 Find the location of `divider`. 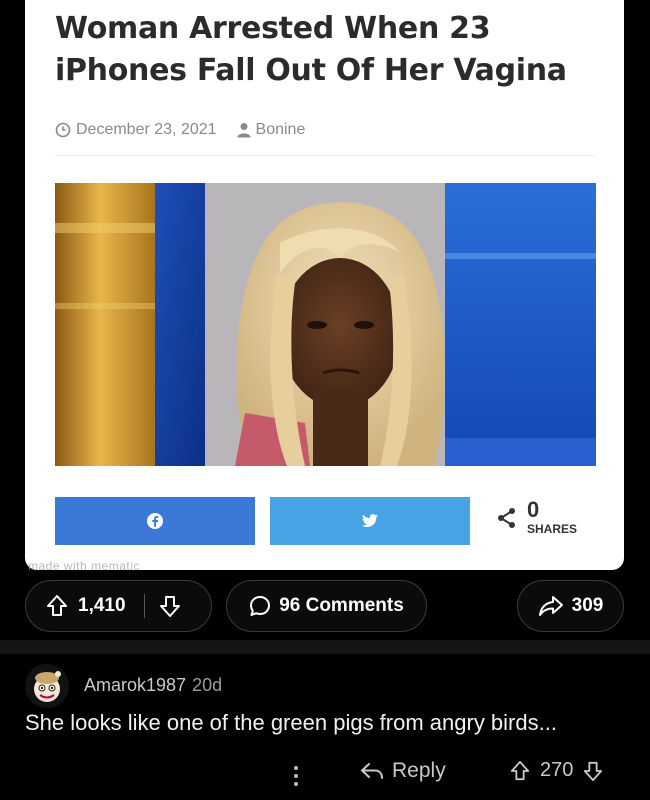

divider is located at coordinates (324, 155).